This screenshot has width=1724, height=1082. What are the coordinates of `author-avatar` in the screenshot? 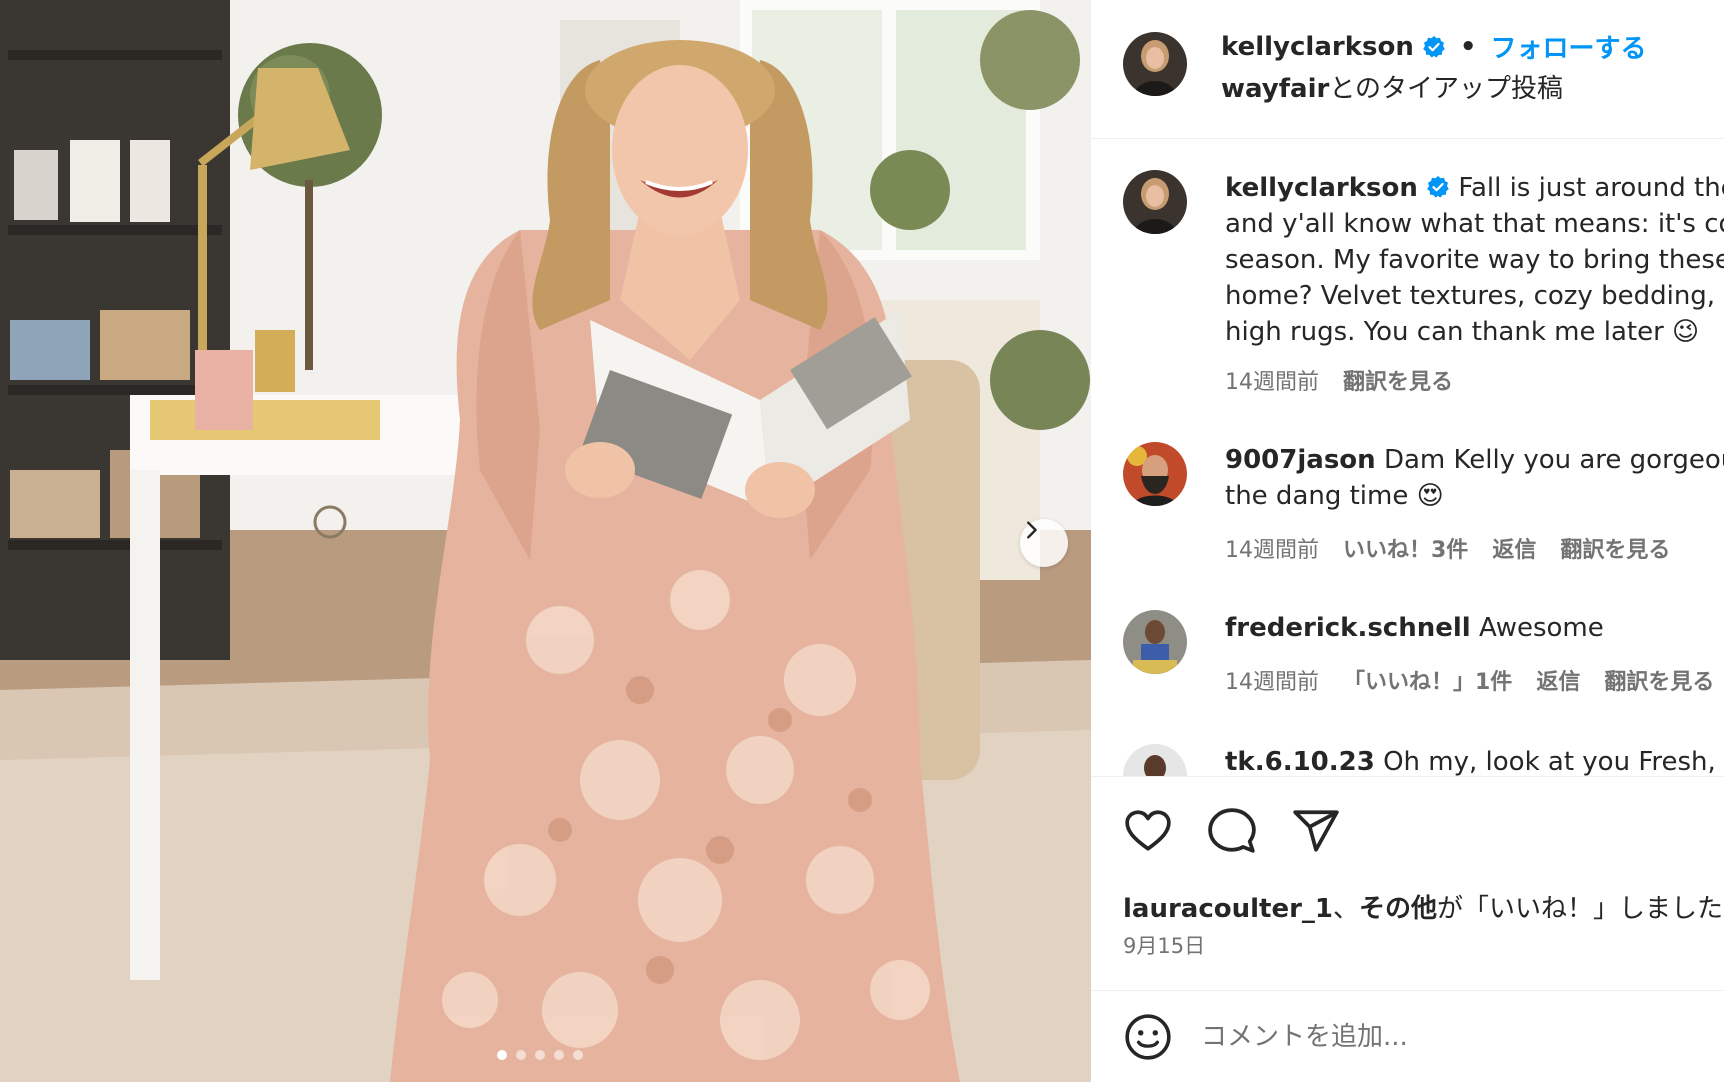 It's located at (1155, 64).